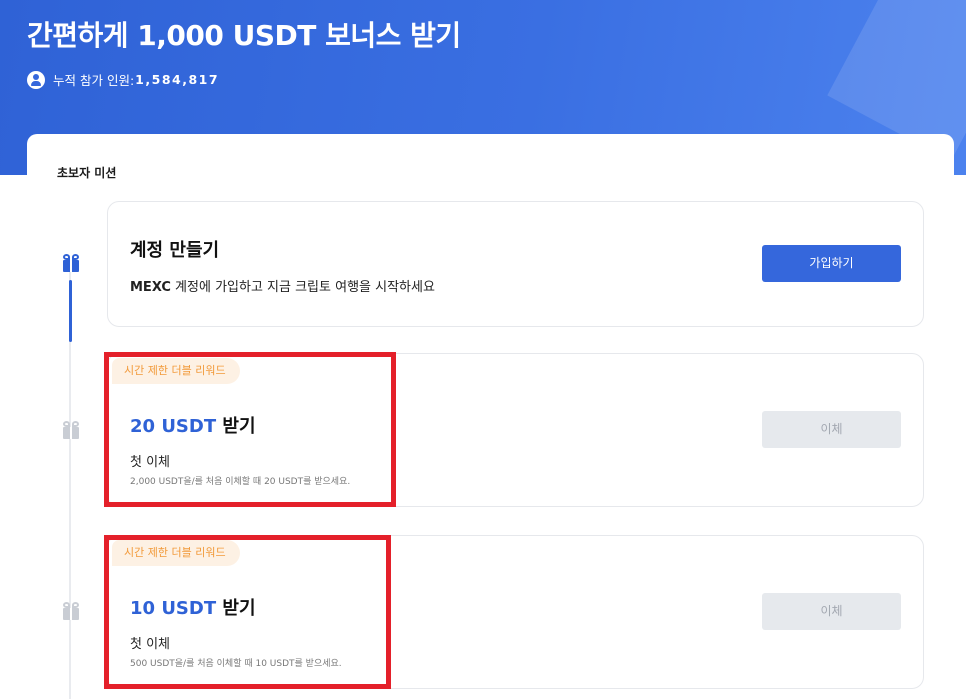  I want to click on mission-description: MEXC 계정에 가입하고 지금 크립토 여행을 시작하세요, so click(282, 287).